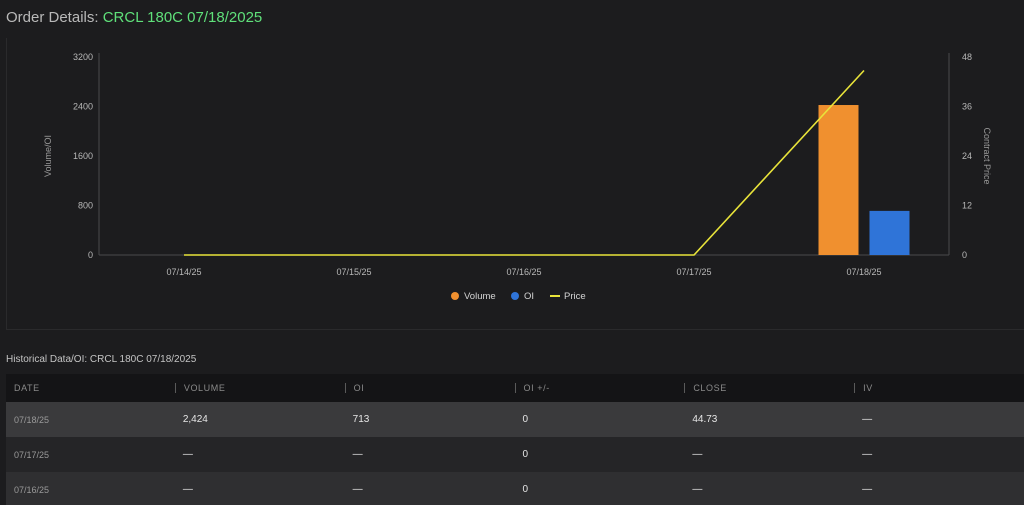 This screenshot has width=1024, height=505. What do you see at coordinates (599, 388) in the screenshot?
I see `column-header-oi-change: OI +/-` at bounding box center [599, 388].